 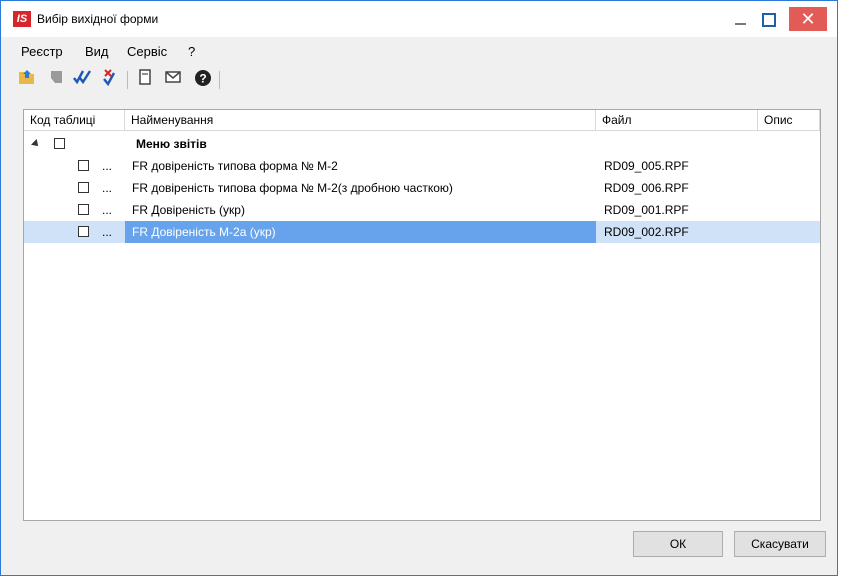 I want to click on column-file: Файл, so click(x=677, y=120).